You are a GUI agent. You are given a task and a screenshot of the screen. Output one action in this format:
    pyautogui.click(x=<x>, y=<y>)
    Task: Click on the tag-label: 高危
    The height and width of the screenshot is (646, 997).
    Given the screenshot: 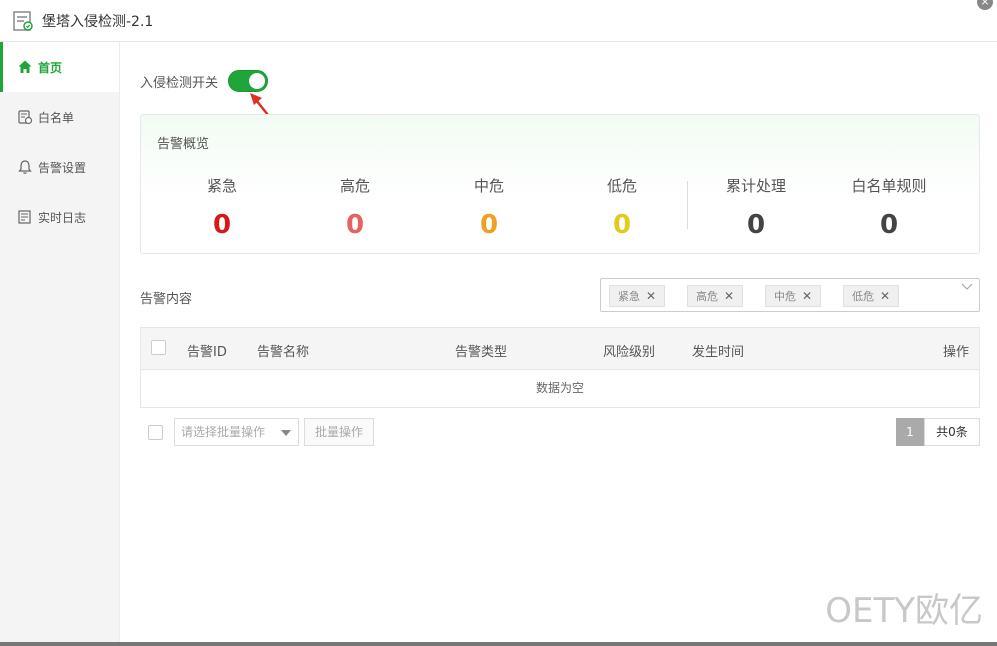 What is the action you would take?
    pyautogui.click(x=707, y=296)
    